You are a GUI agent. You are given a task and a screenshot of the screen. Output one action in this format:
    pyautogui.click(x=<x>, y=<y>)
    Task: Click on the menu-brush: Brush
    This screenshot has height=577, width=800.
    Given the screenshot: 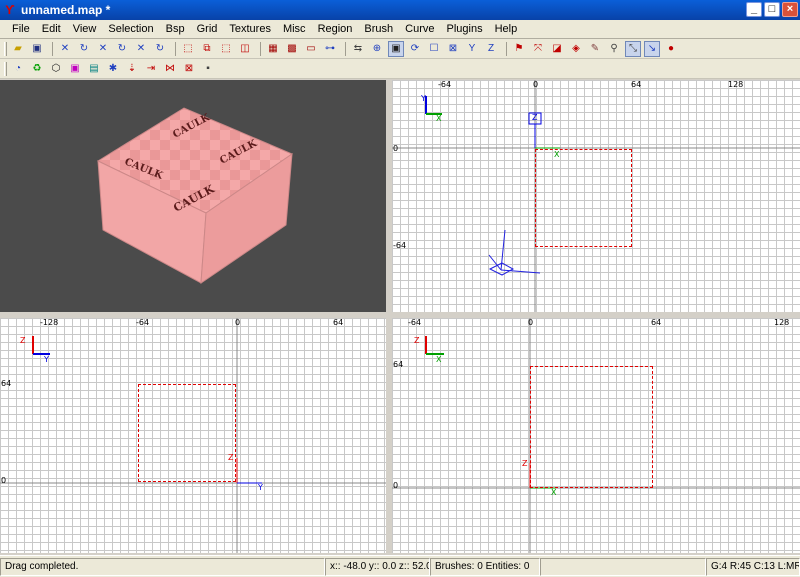 What is the action you would take?
    pyautogui.click(x=378, y=29)
    